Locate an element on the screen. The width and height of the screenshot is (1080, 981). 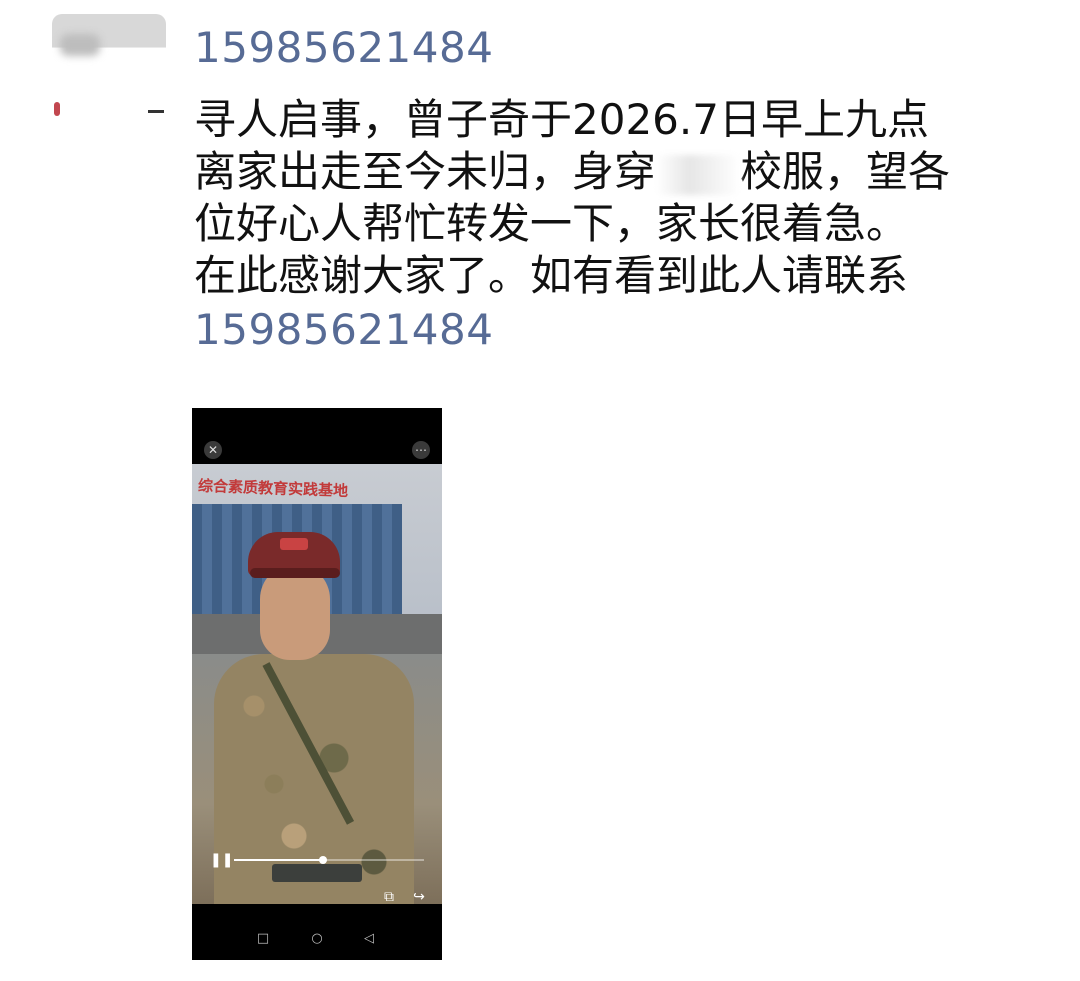
message-line-1: 寻人启事，曾子奇于2026.7日早上九点 is located at coordinates (561, 119).